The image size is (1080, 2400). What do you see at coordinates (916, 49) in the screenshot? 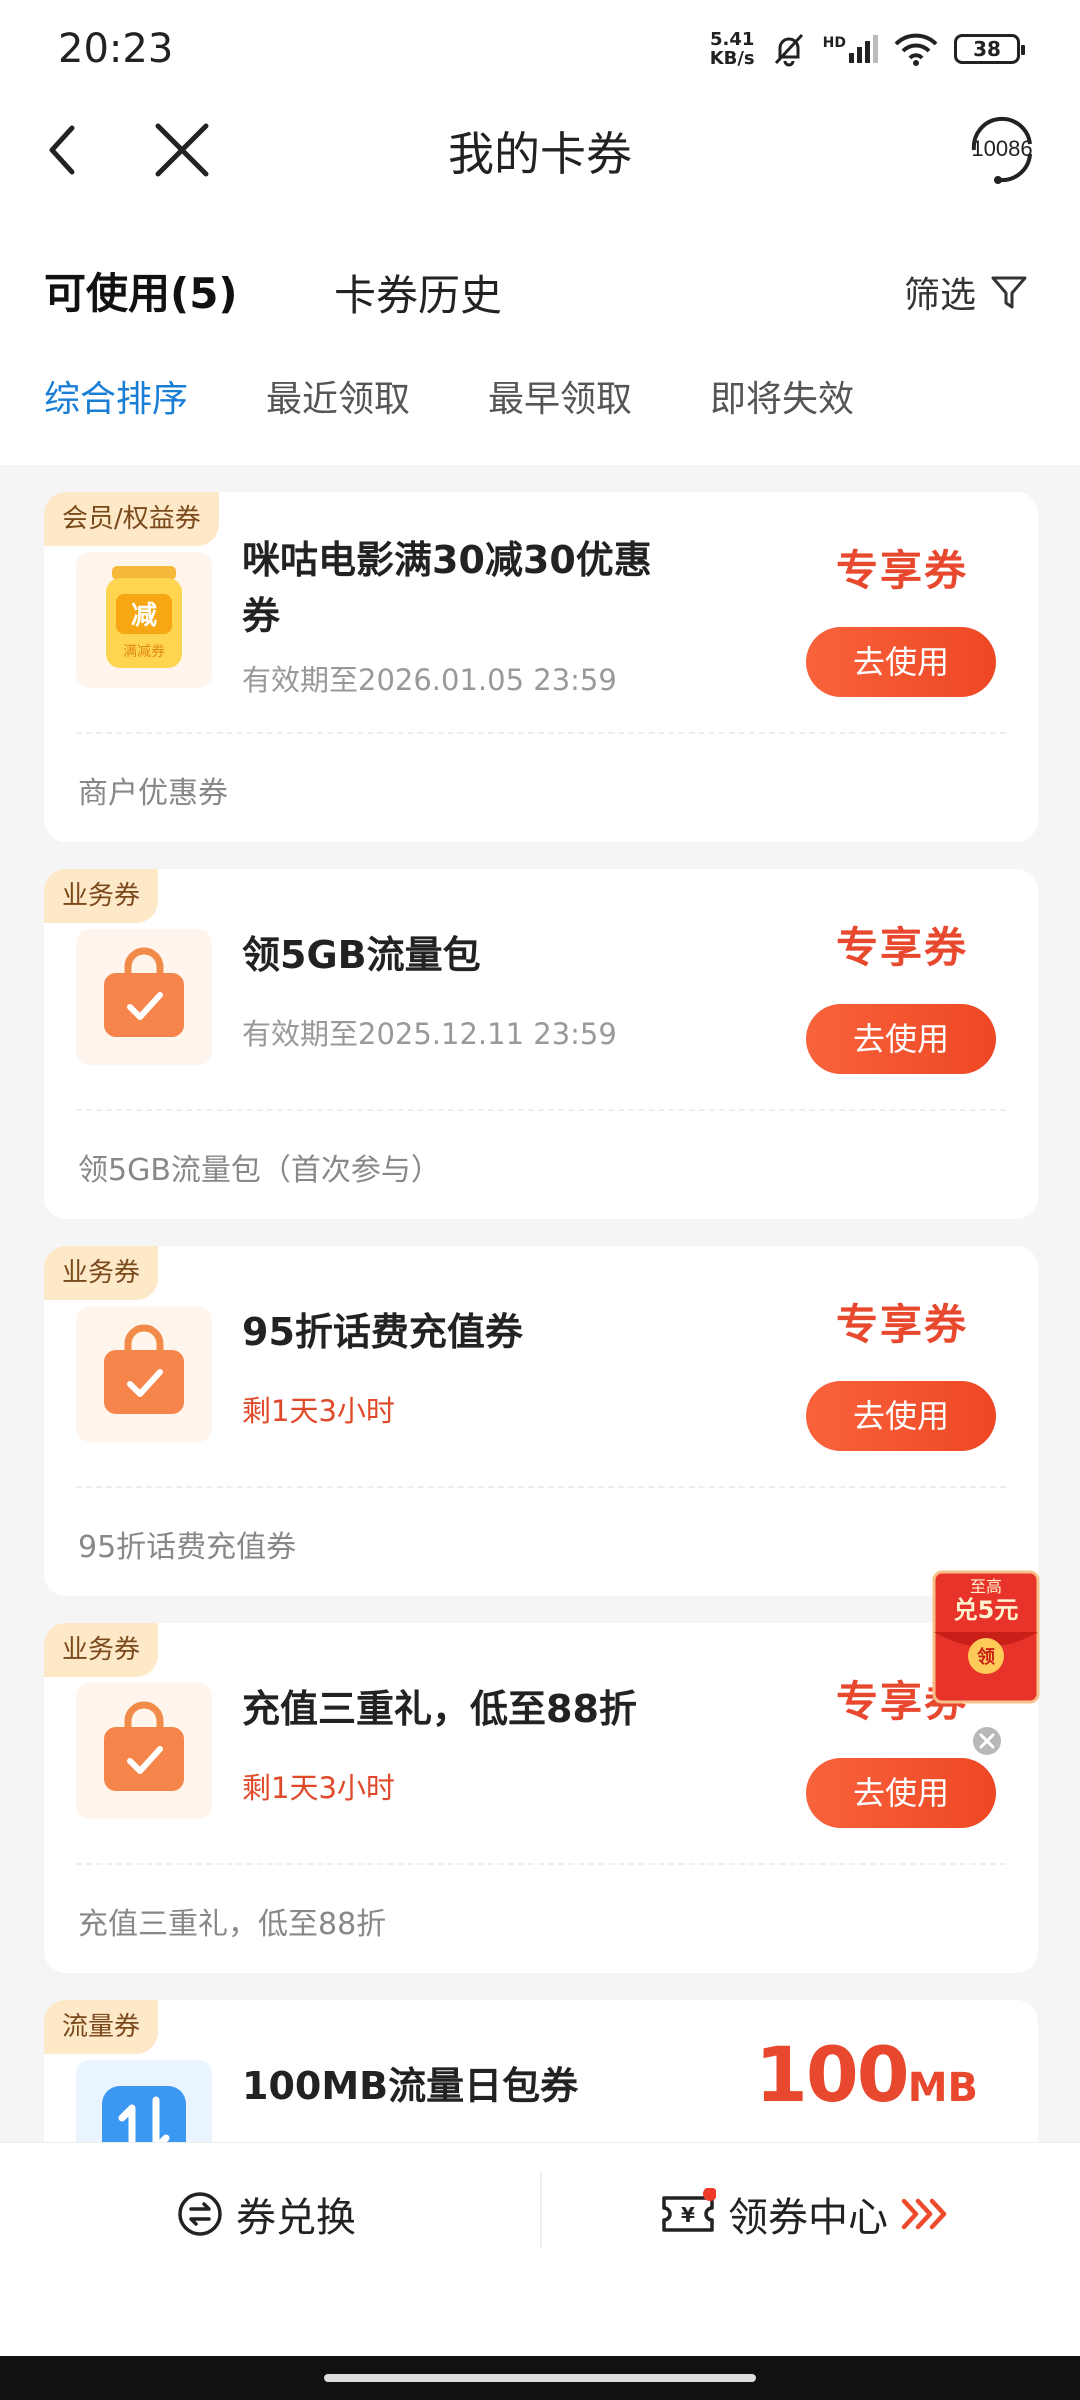
I see `wifi-icon` at bounding box center [916, 49].